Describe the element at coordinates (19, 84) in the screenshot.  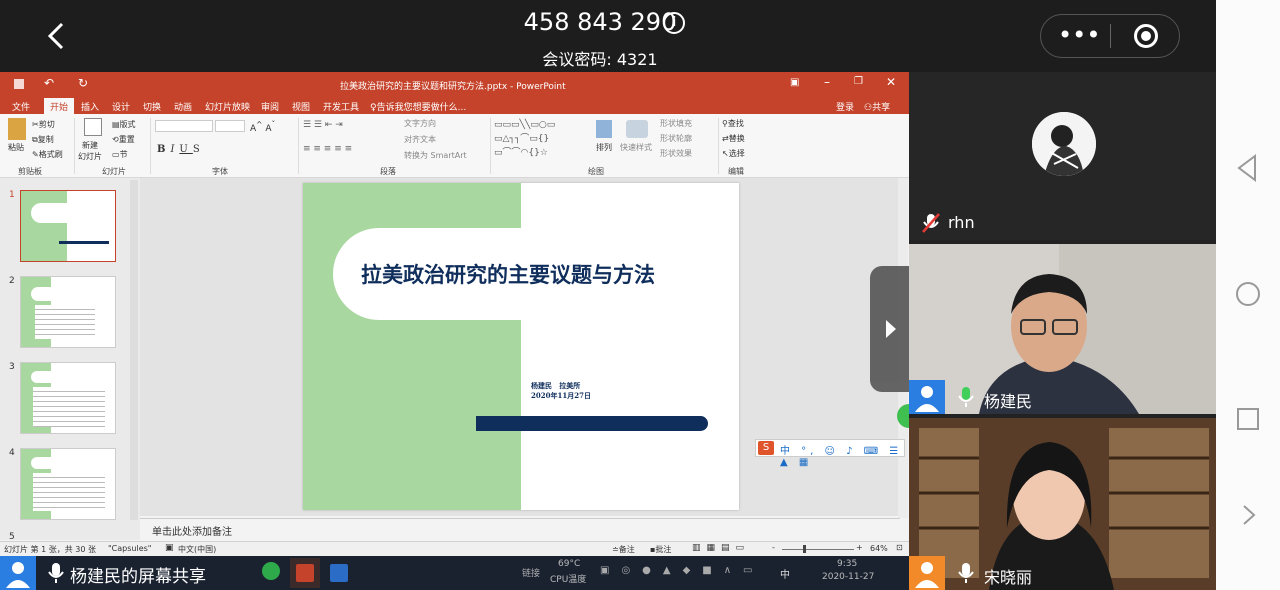
I see `save-icon` at that location.